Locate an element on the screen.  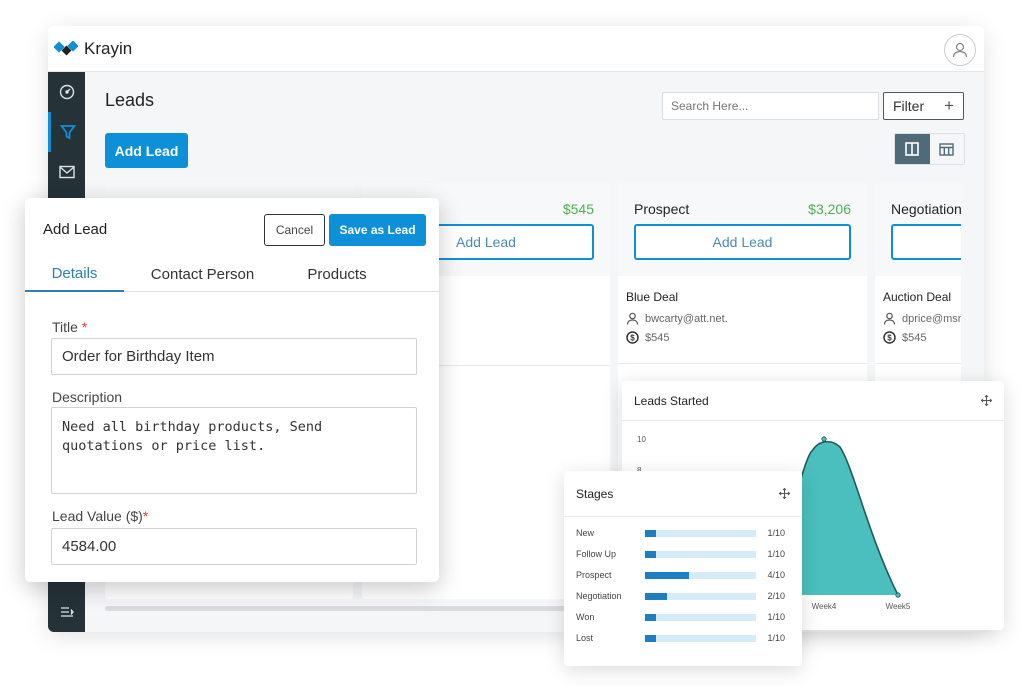
krayin-logo-icon is located at coordinates (66, 48).